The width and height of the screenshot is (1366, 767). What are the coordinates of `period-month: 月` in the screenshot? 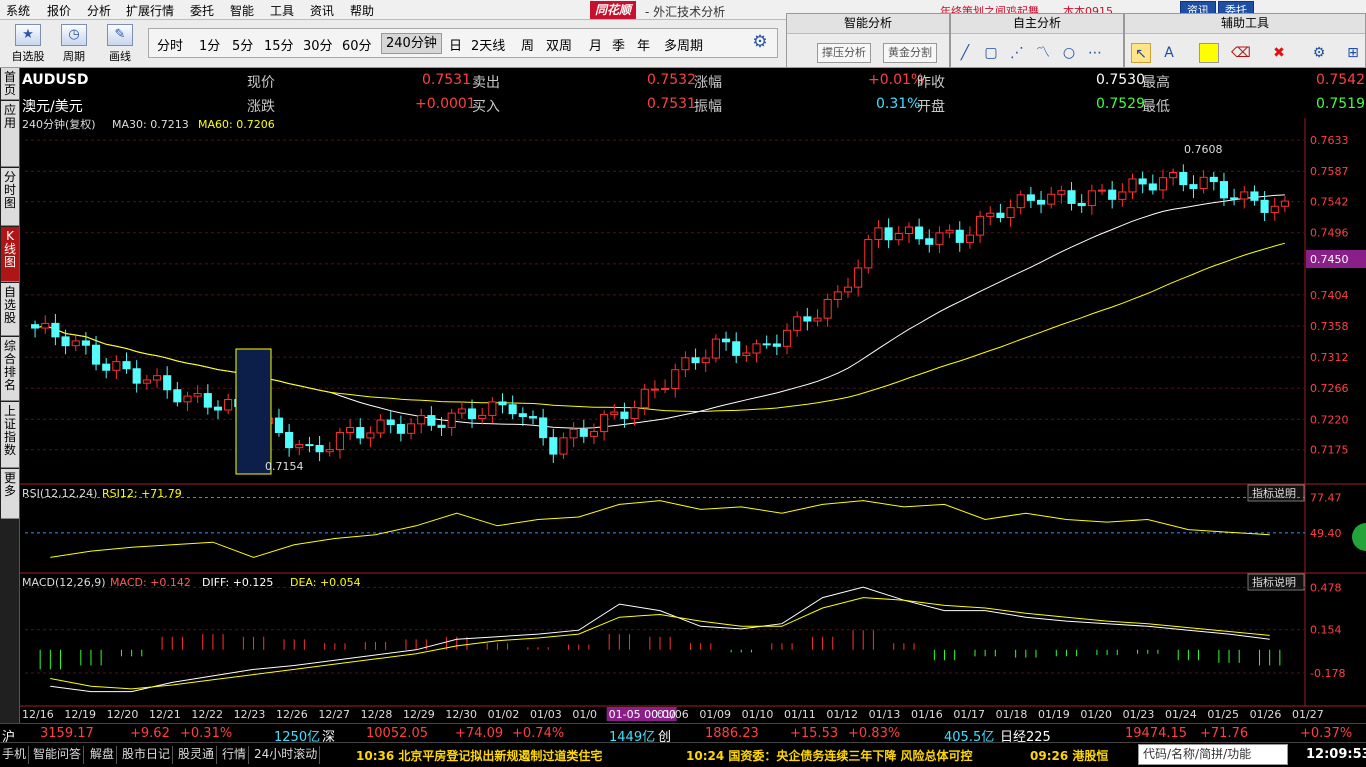 It's located at (595, 44).